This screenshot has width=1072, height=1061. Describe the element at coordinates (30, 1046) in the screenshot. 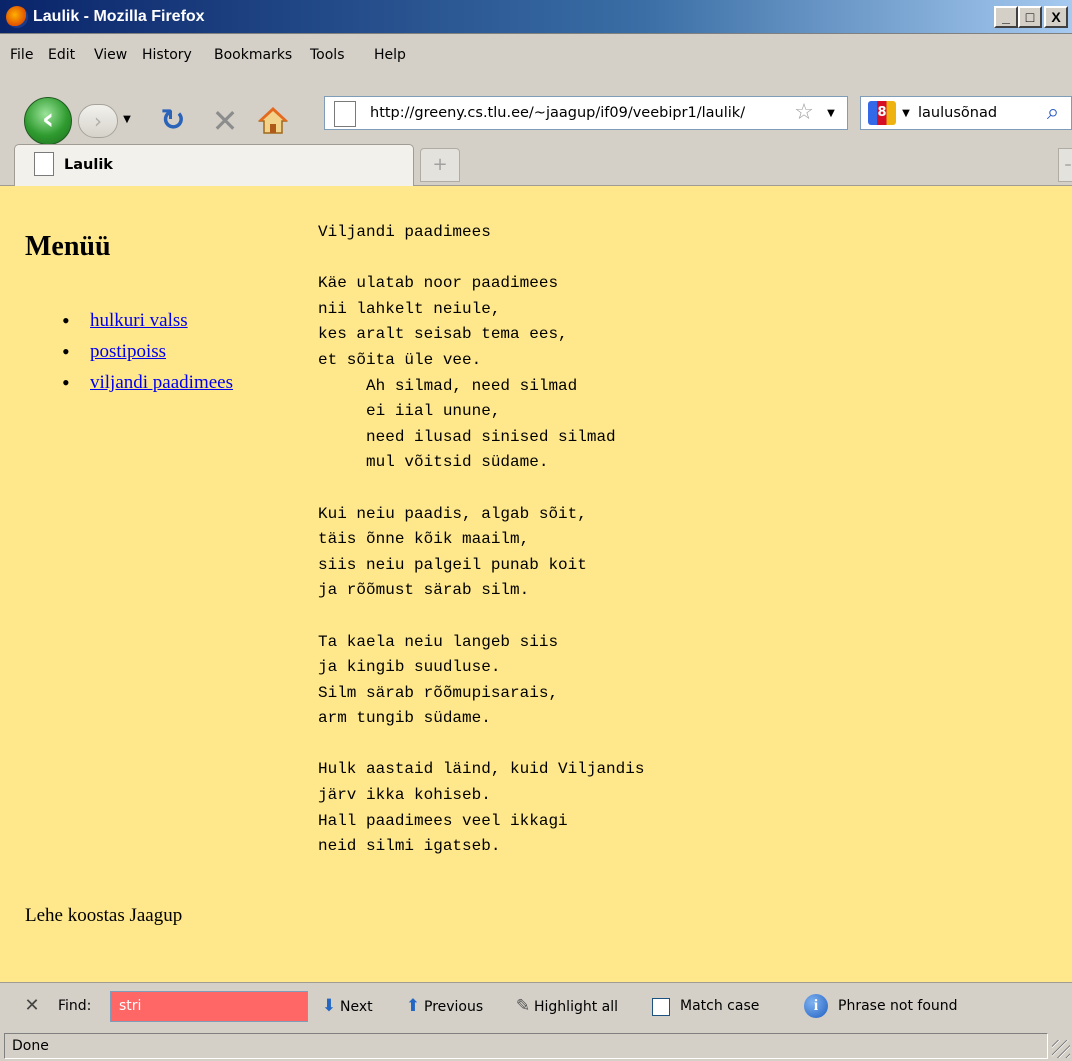

I see `status-text: Done` at that location.